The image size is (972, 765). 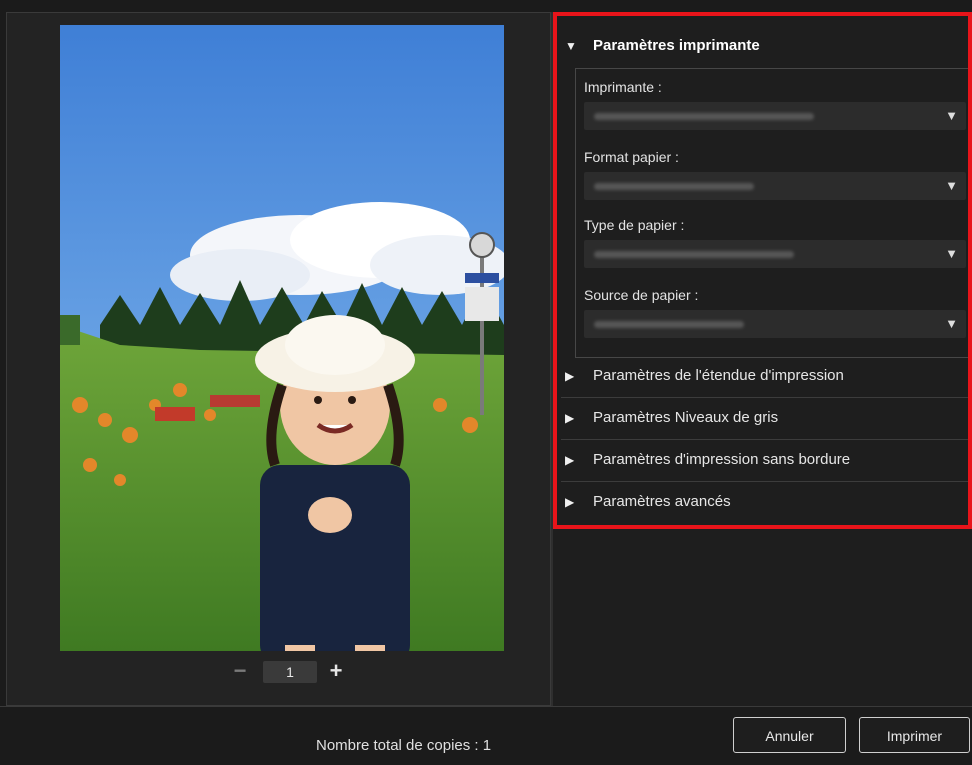 I want to click on section-advanced: ▶ Paramètres avancés, so click(x=768, y=502).